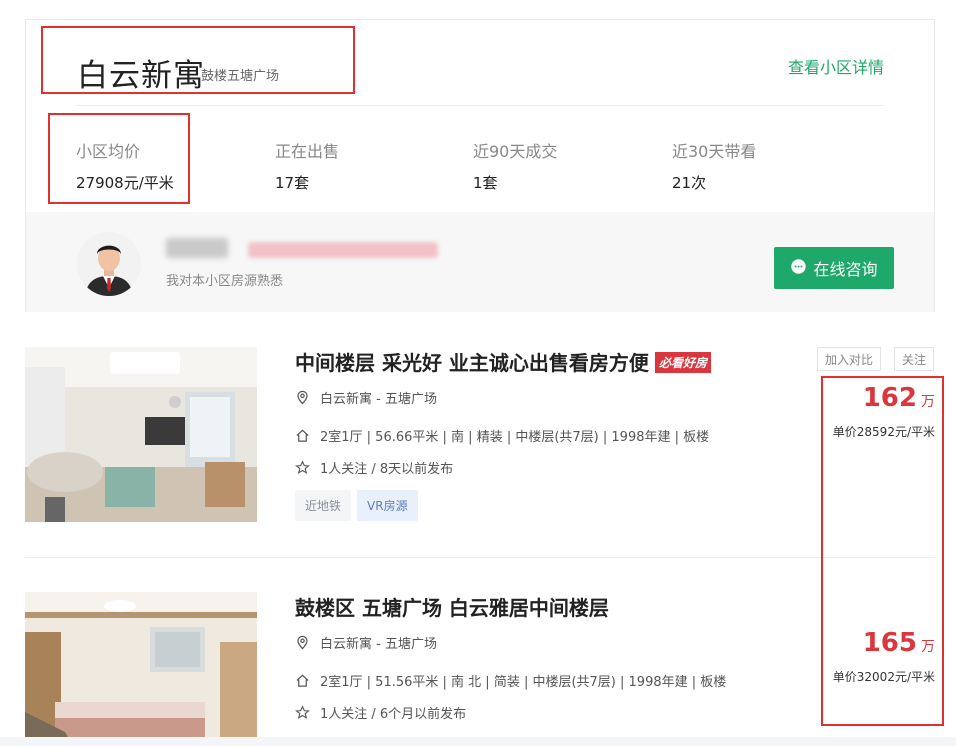  Describe the element at coordinates (682, 362) in the screenshot. I see `must-see-badge: 必看好房` at that location.